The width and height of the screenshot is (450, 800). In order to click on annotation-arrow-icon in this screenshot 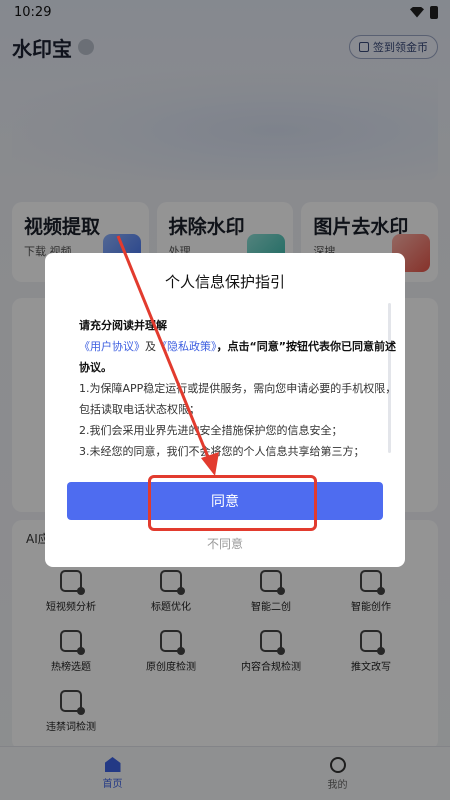, I will do `click(167, 355)`.